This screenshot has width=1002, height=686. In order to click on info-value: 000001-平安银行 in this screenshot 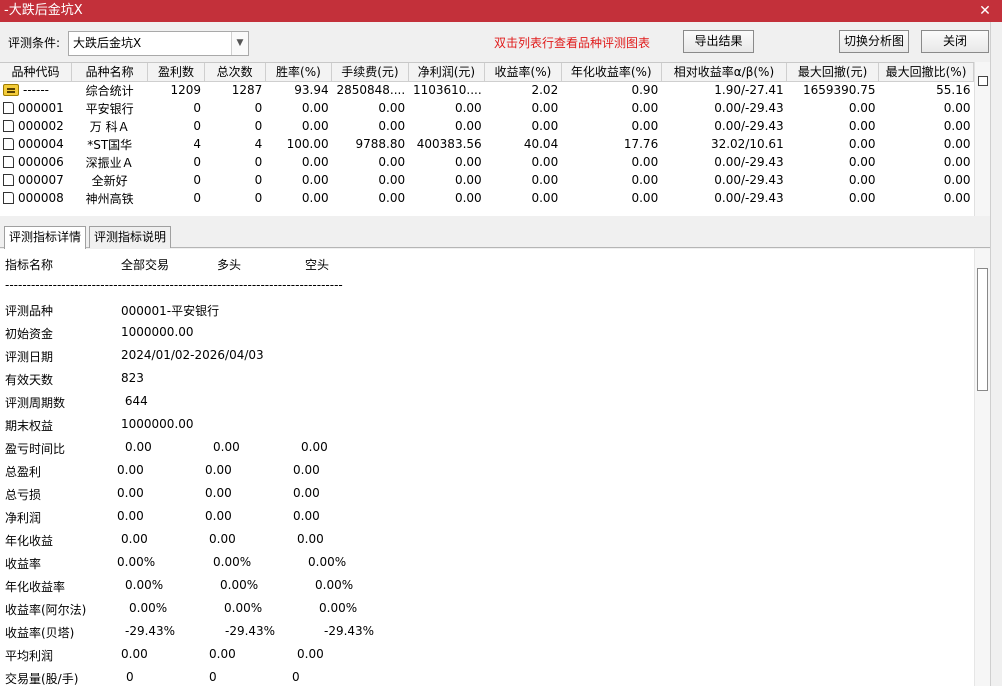, I will do `click(170, 311)`.